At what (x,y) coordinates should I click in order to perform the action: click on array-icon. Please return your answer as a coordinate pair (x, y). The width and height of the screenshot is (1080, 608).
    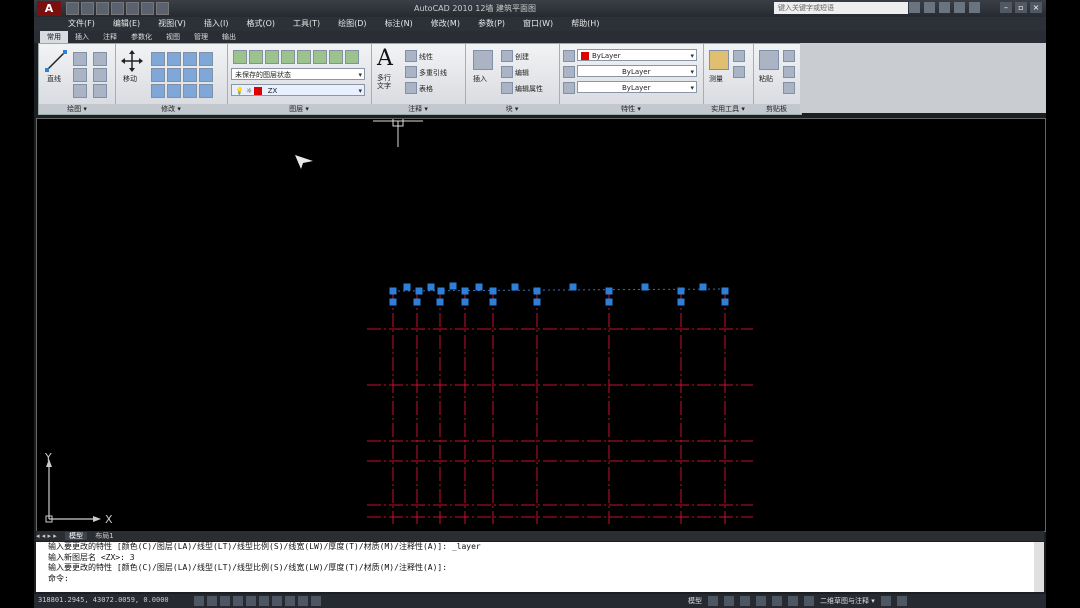
    Looking at the image, I should click on (190, 75).